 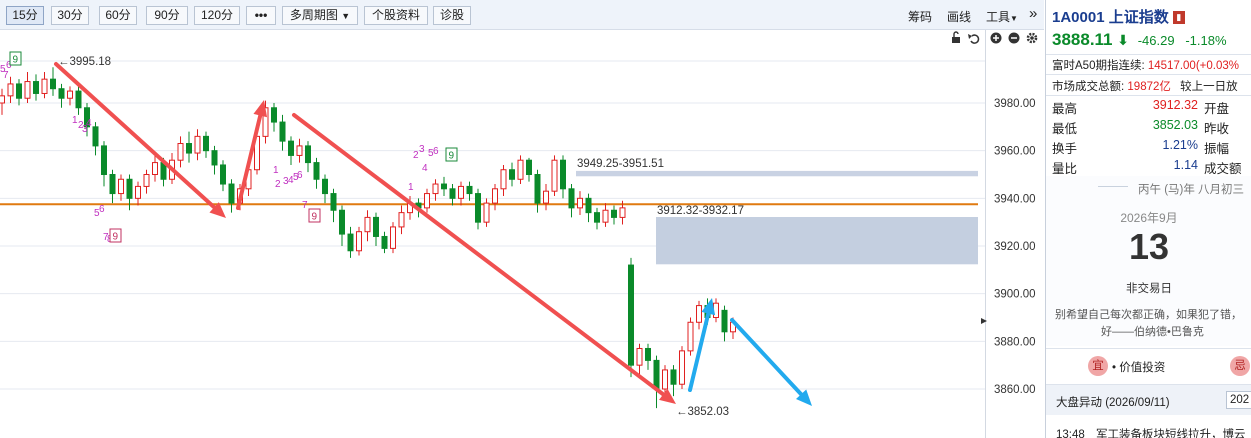 I want to click on multi-period-dropdown: 多周期图 ▼, so click(x=320, y=15).